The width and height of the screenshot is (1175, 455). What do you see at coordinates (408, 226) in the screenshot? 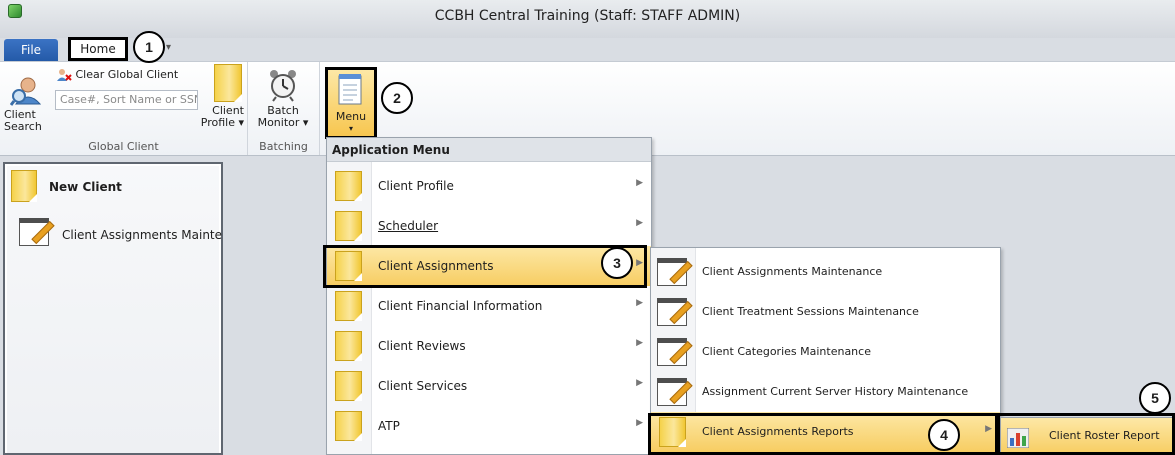
I see `menu-item-label: Scheduler` at bounding box center [408, 226].